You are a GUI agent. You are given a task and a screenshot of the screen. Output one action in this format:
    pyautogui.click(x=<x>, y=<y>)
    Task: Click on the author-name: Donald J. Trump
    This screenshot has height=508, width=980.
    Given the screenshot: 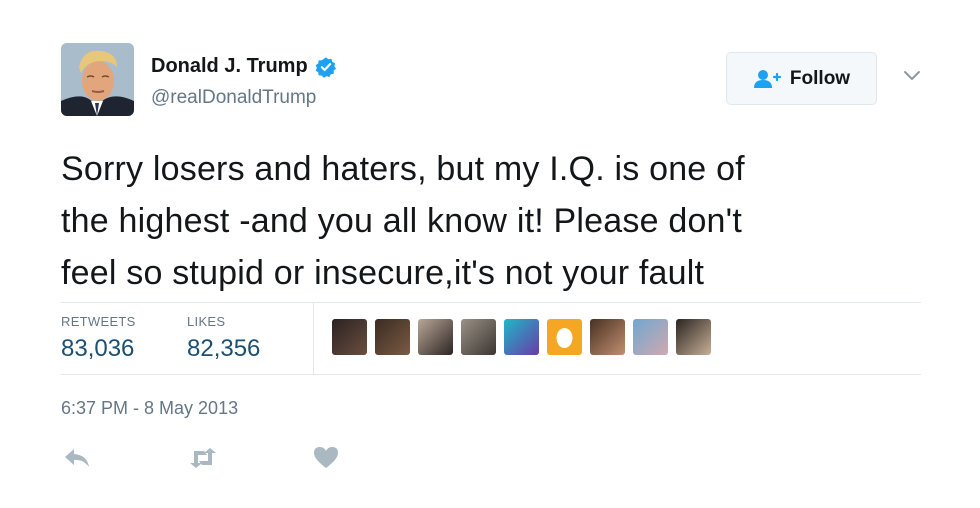 What is the action you would take?
    pyautogui.click(x=229, y=66)
    